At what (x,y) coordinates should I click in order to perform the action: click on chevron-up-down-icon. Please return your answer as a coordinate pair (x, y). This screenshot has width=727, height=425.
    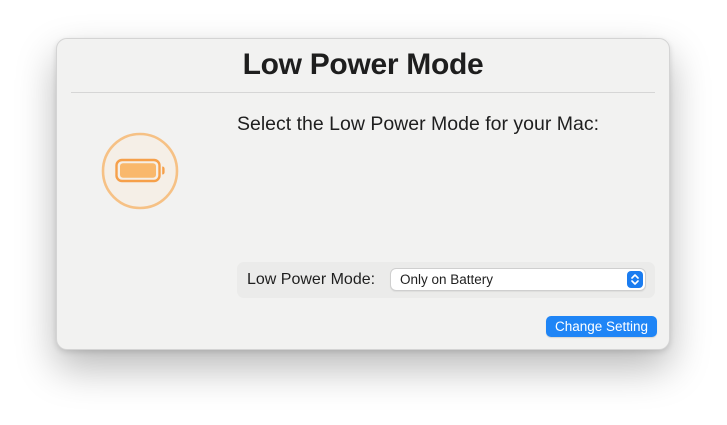
    Looking at the image, I should click on (635, 279).